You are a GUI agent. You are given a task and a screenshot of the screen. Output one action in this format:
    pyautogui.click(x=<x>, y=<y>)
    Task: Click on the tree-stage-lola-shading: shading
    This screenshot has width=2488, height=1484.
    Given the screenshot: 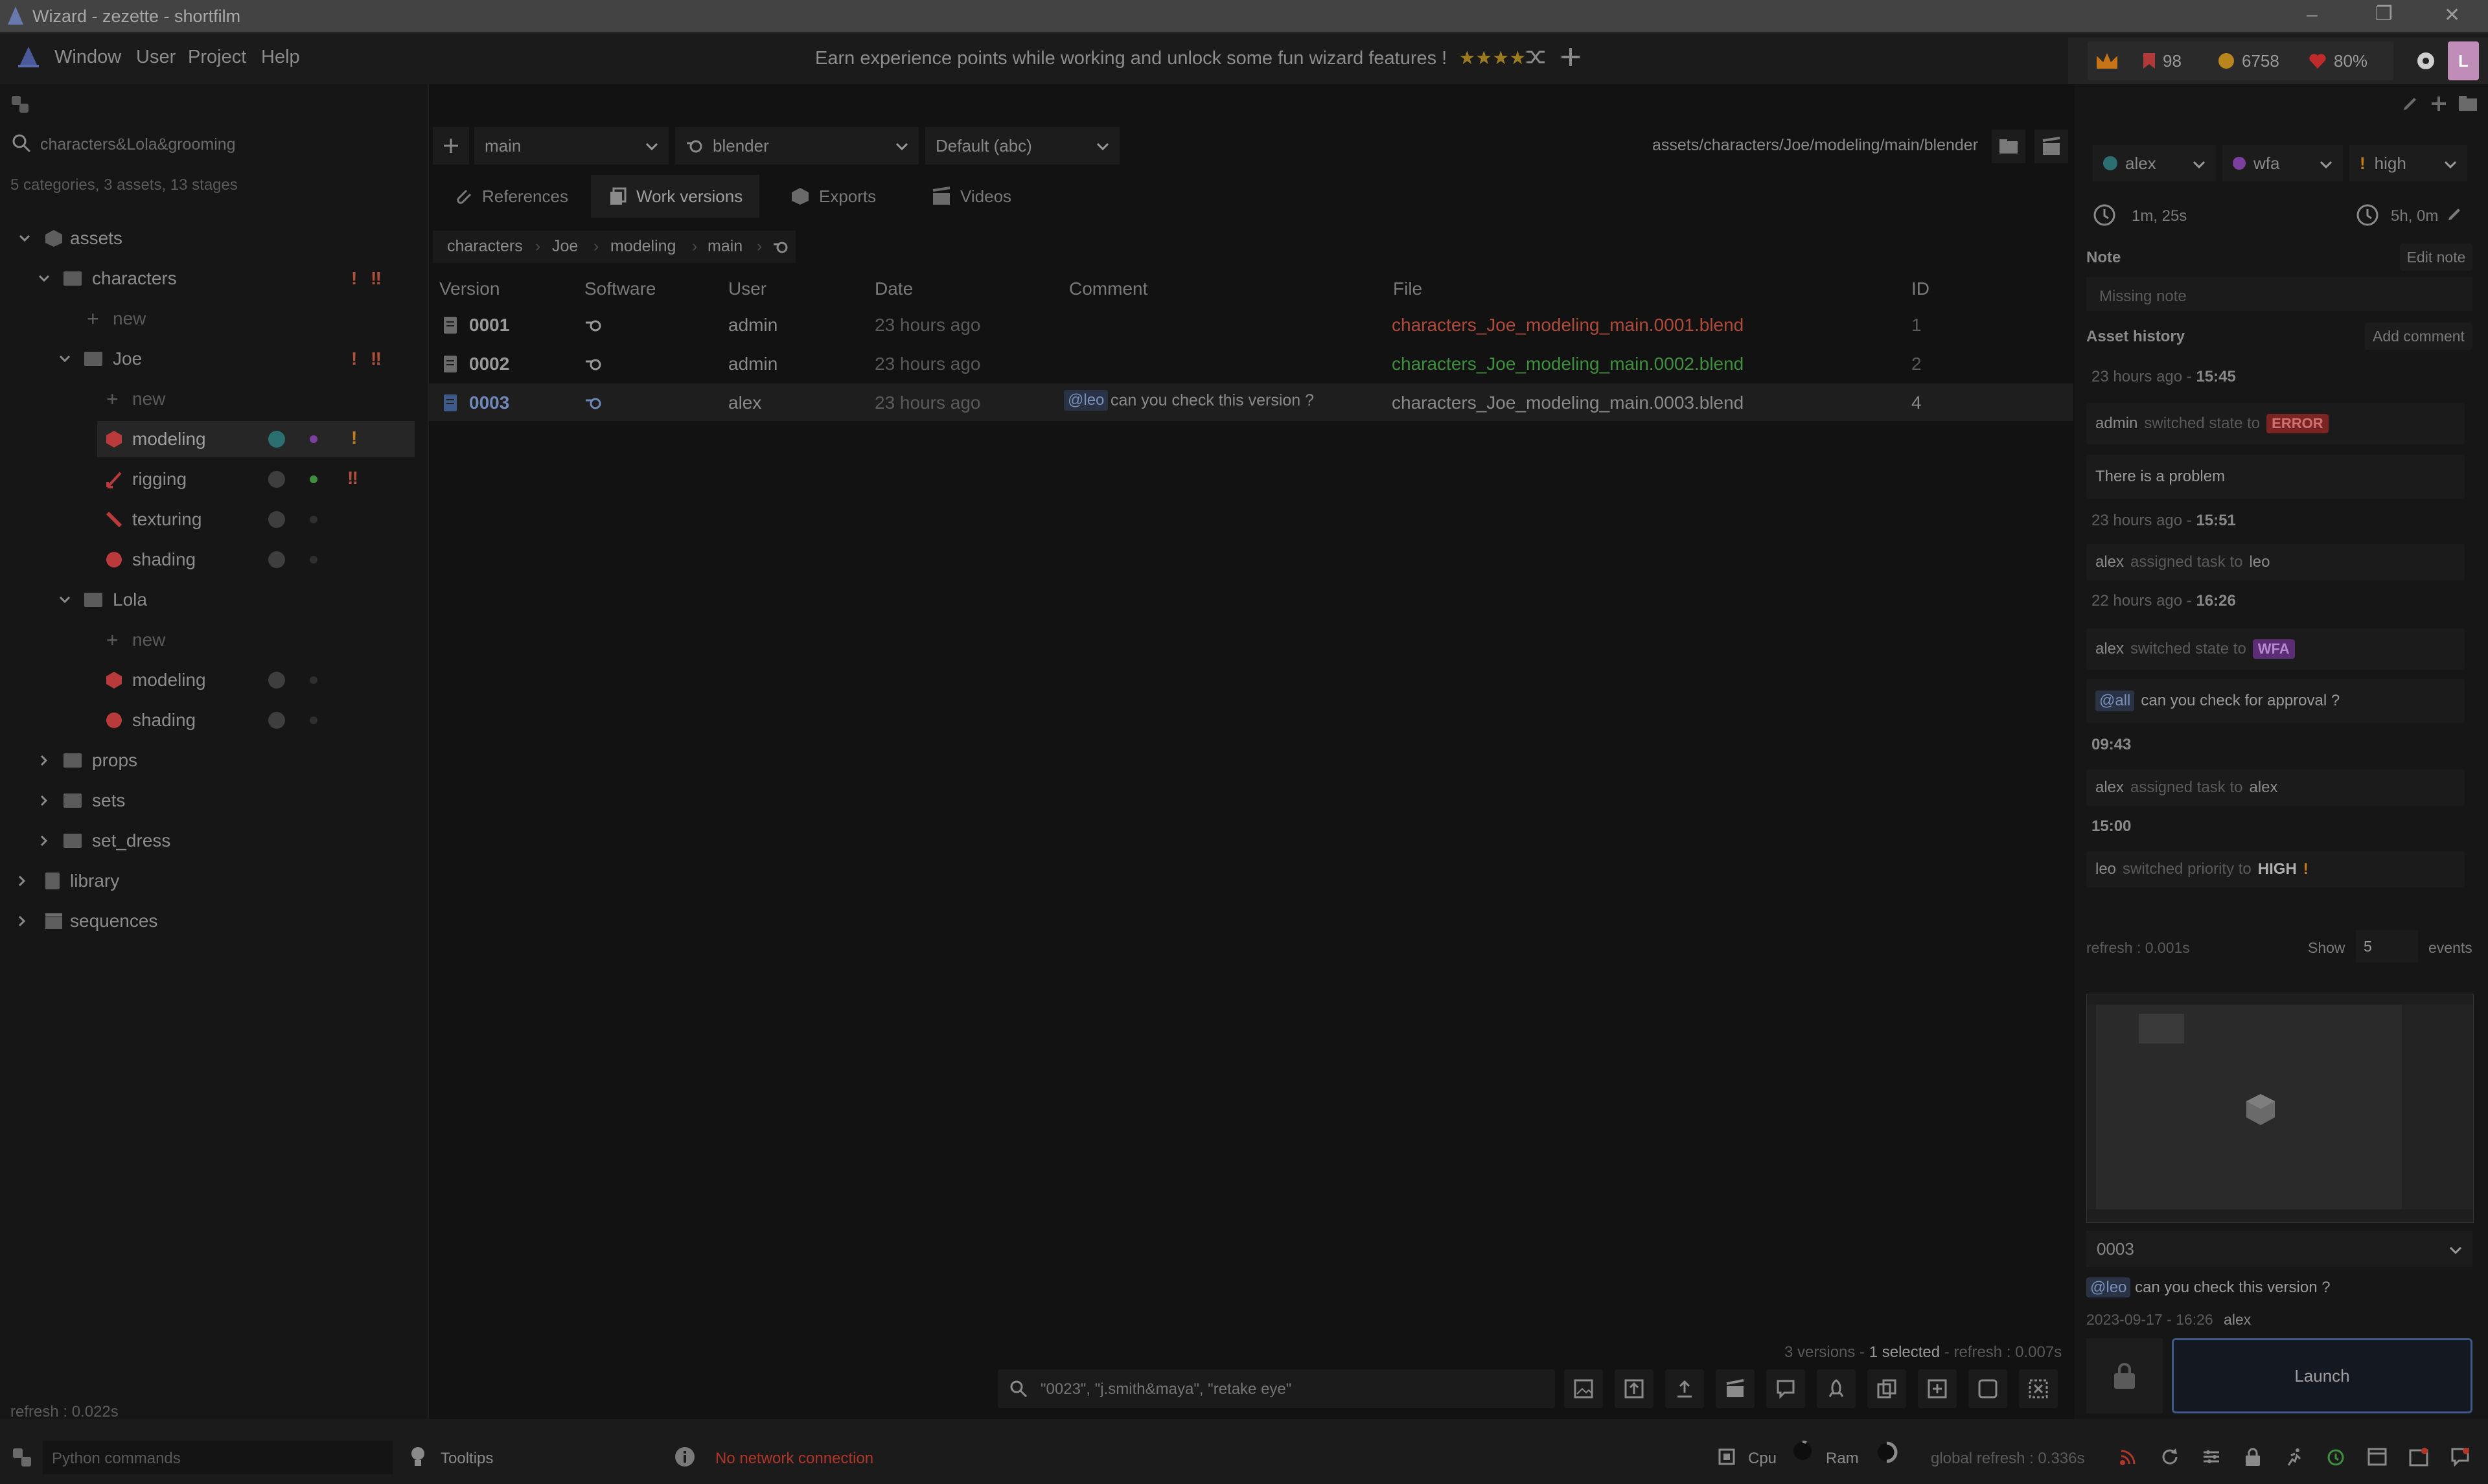 What is the action you would take?
    pyautogui.click(x=207, y=720)
    